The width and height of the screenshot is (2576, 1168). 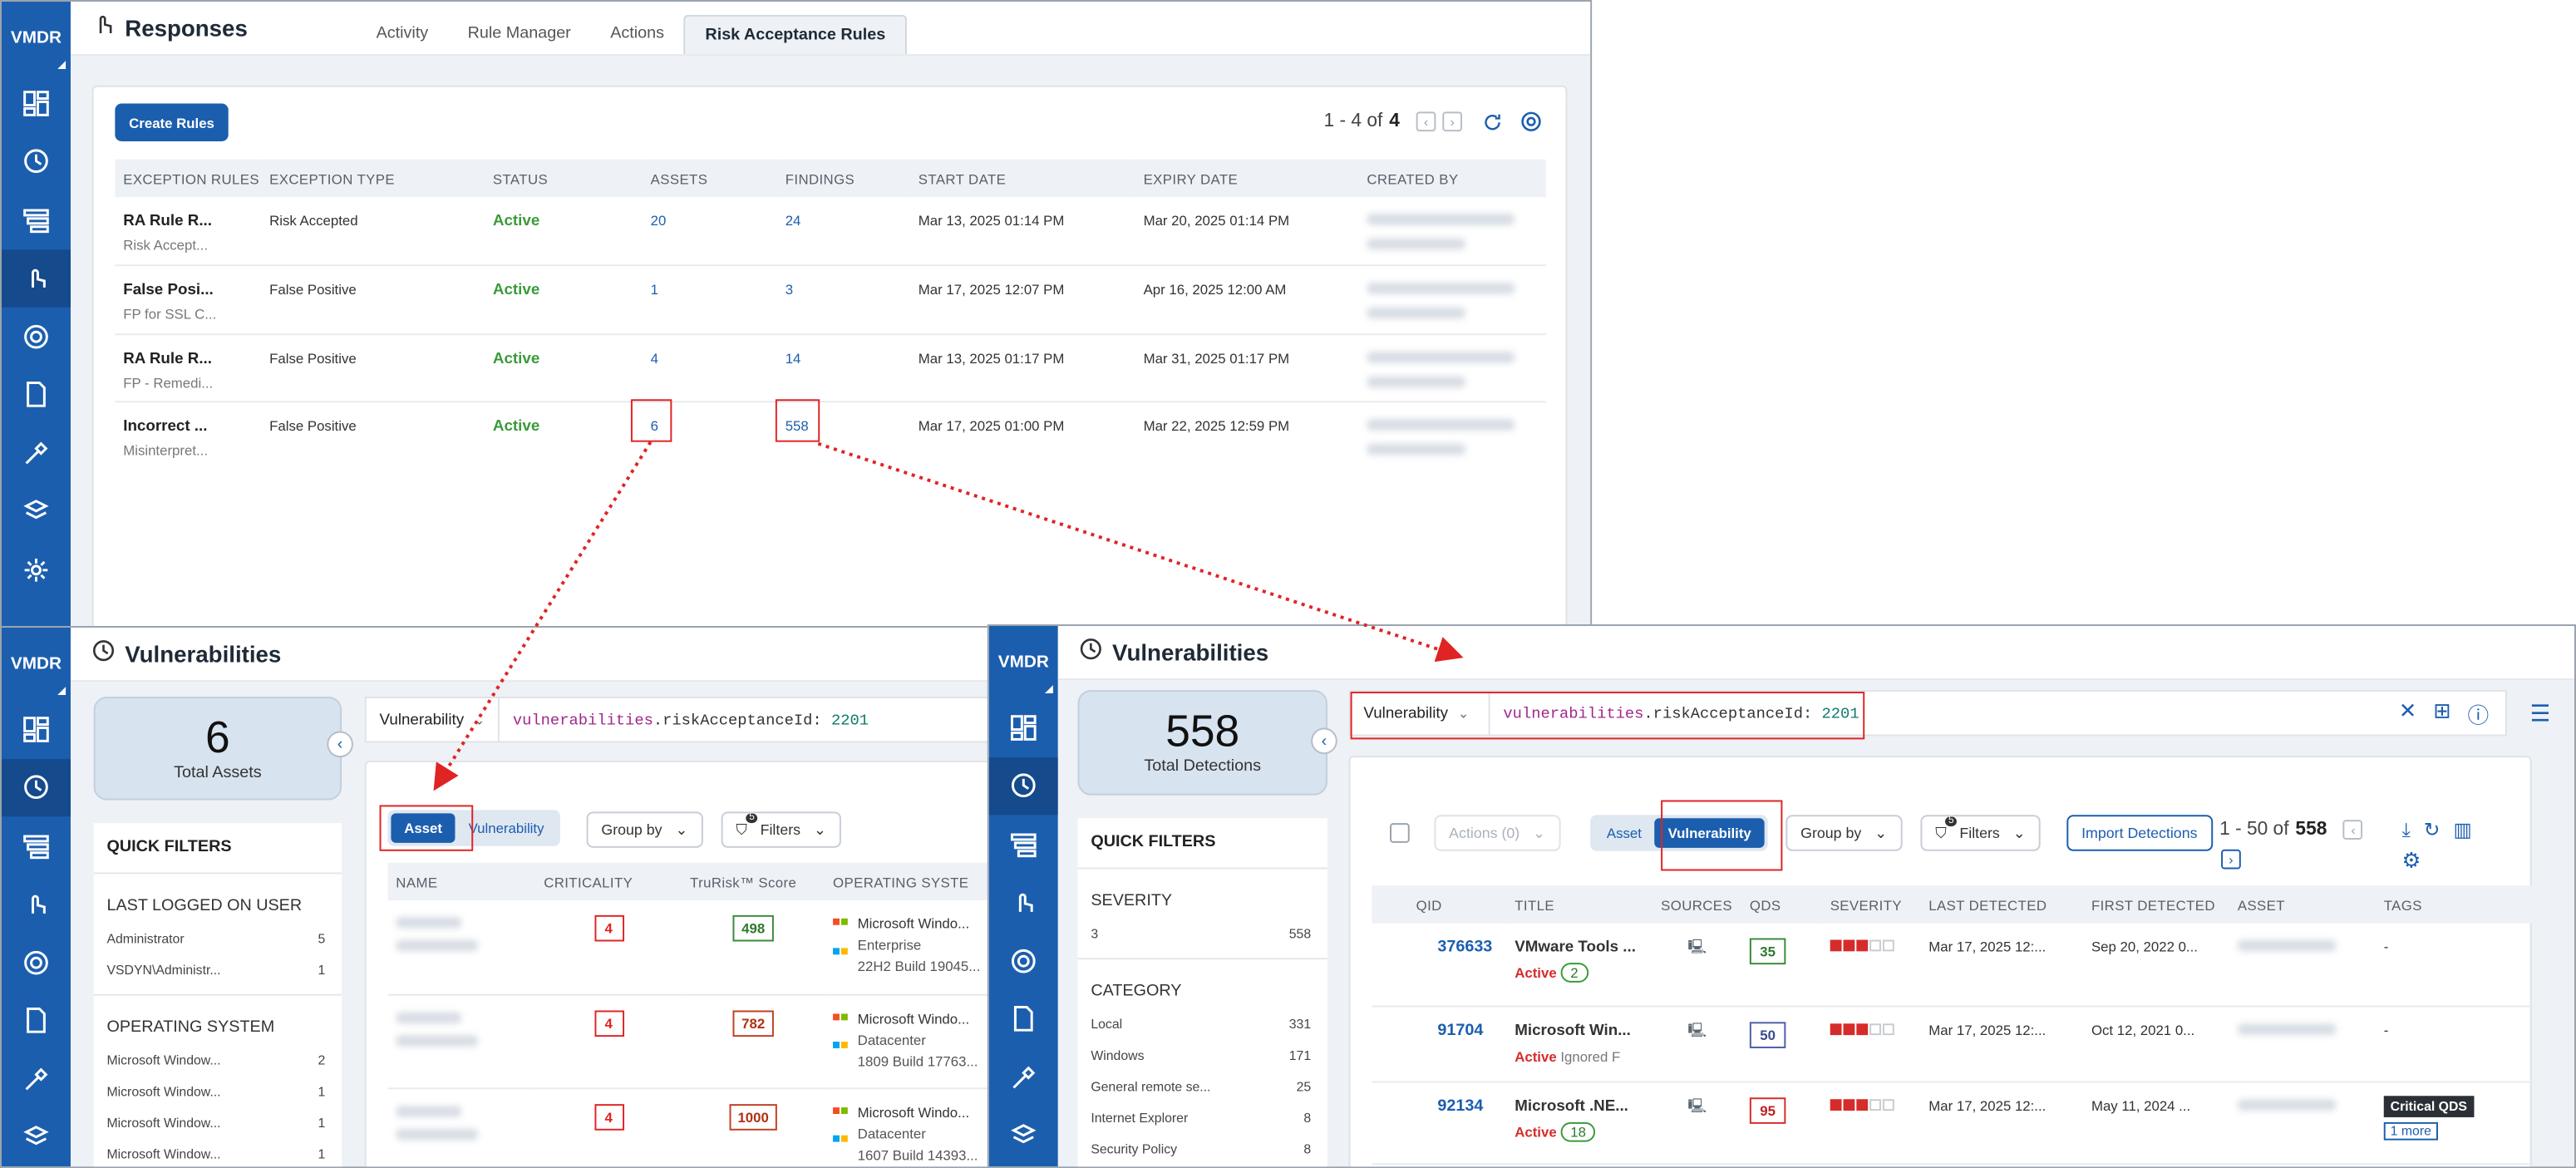 I want to click on gear-icon: ⚙, so click(x=2411, y=862).